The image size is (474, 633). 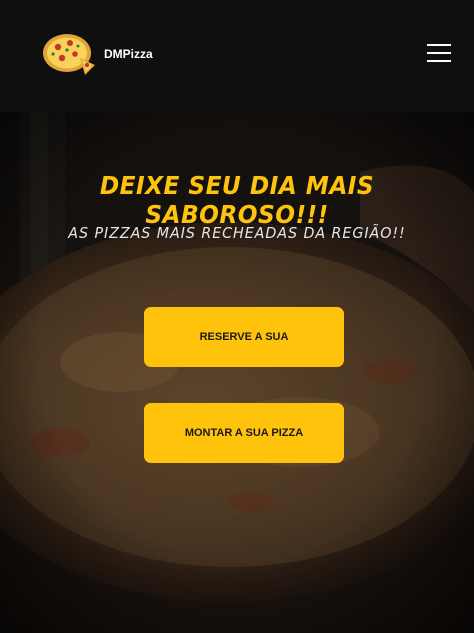 What do you see at coordinates (69, 54) in the screenshot?
I see `pizza-logo-icon` at bounding box center [69, 54].